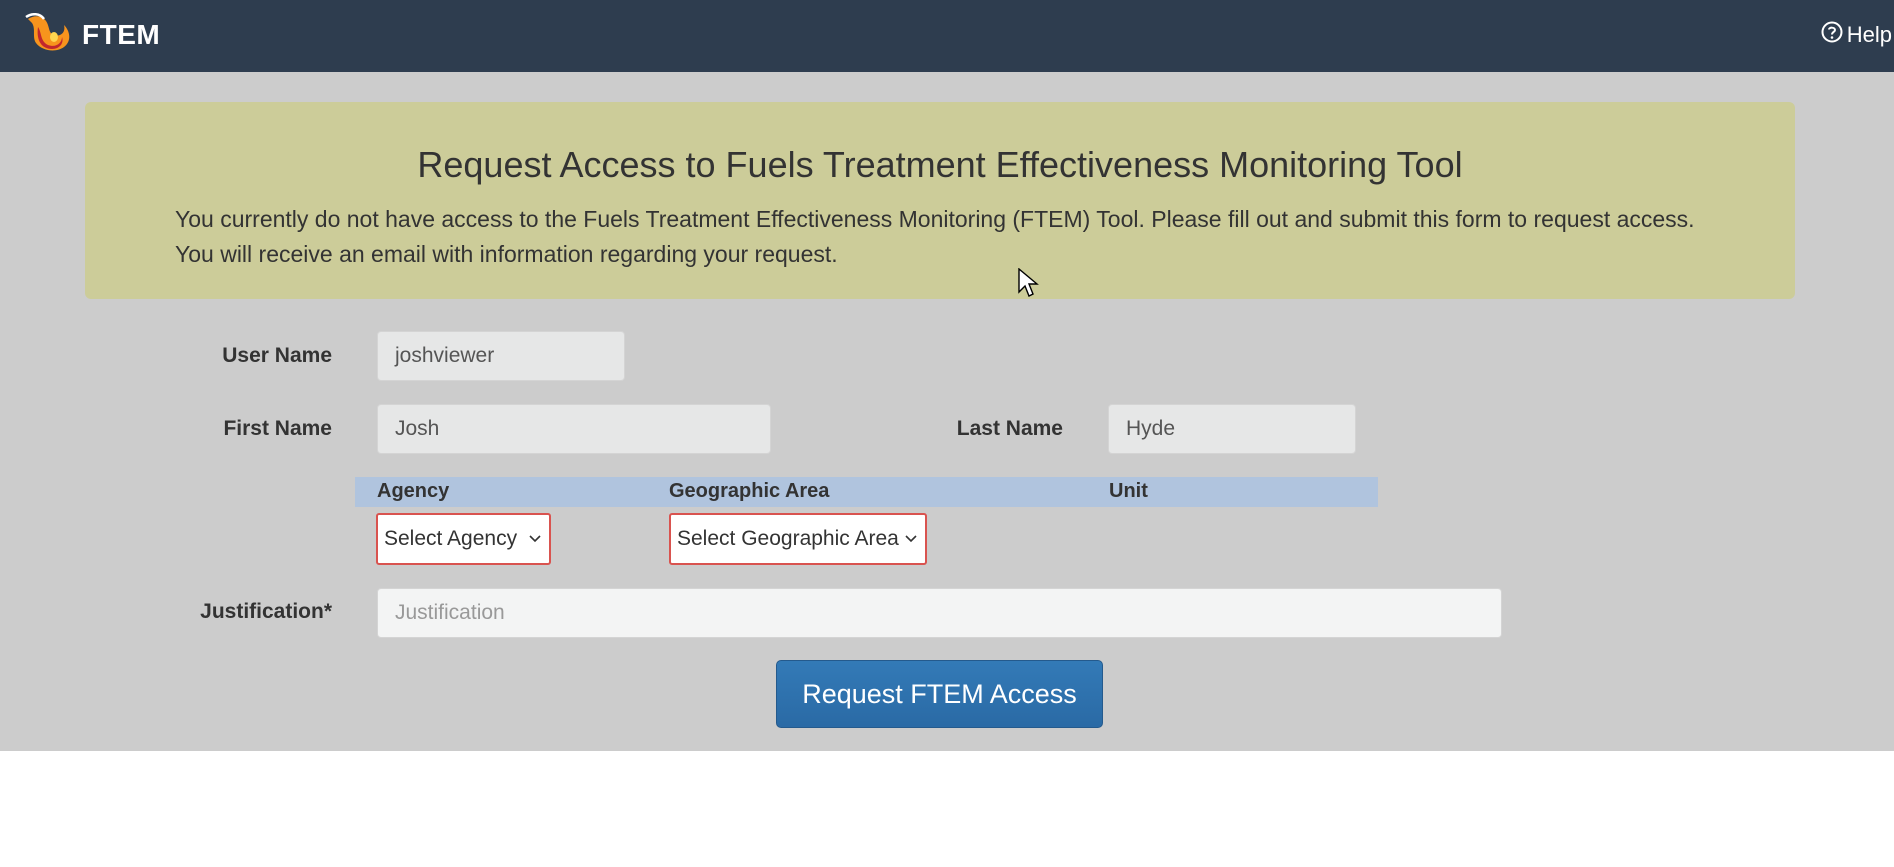 This screenshot has width=1894, height=867. I want to click on username-label: User Name, so click(277, 355).